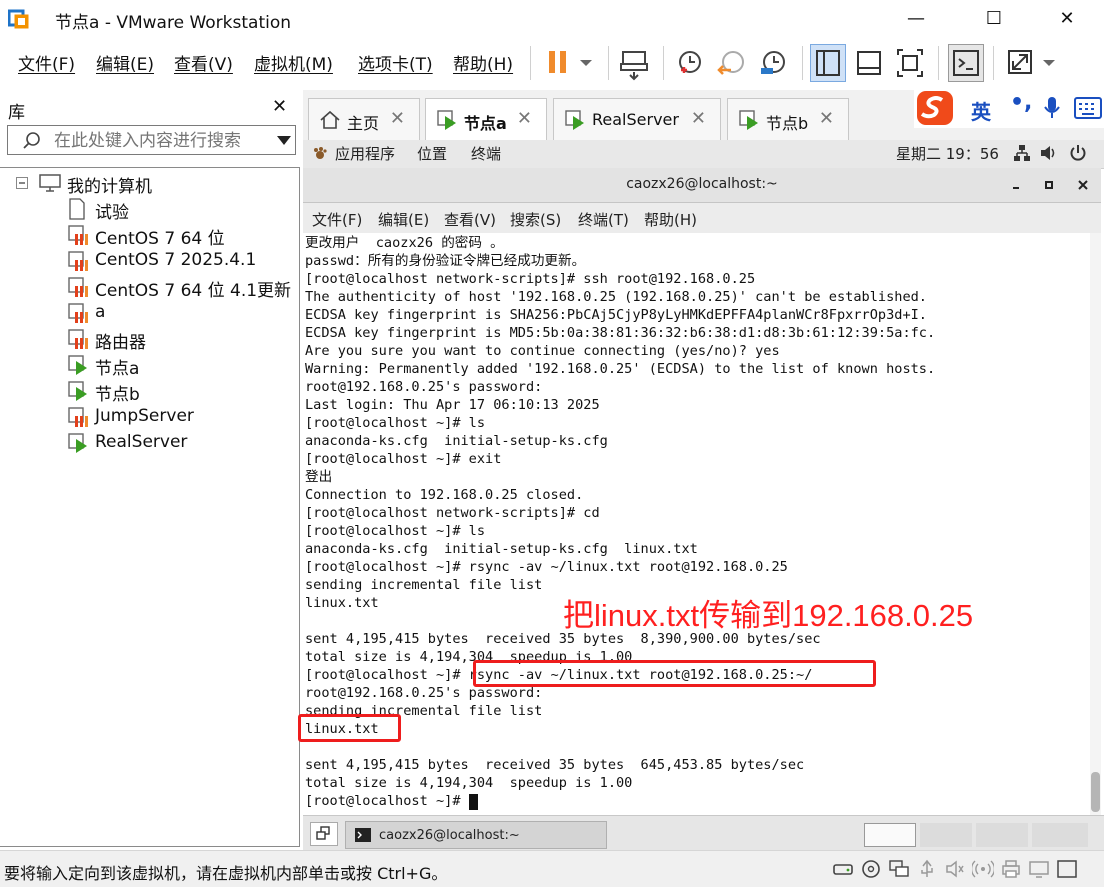 The height and width of the screenshot is (887, 1104). Describe the element at coordinates (1049, 185) in the screenshot. I see `terminal-maximize-icon` at that location.